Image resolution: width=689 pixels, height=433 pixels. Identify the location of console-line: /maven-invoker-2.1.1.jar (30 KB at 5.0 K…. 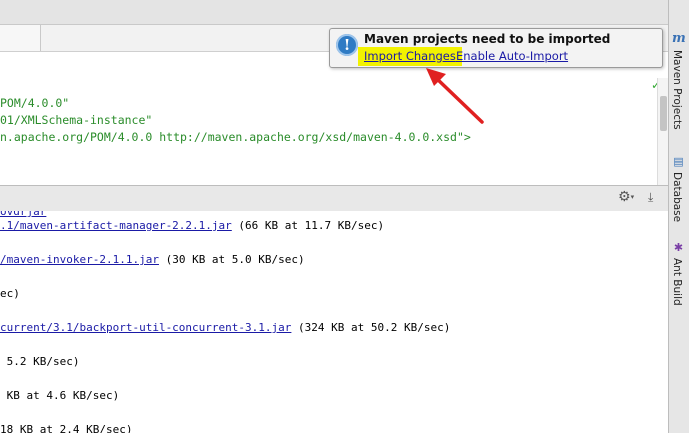
(152, 259).